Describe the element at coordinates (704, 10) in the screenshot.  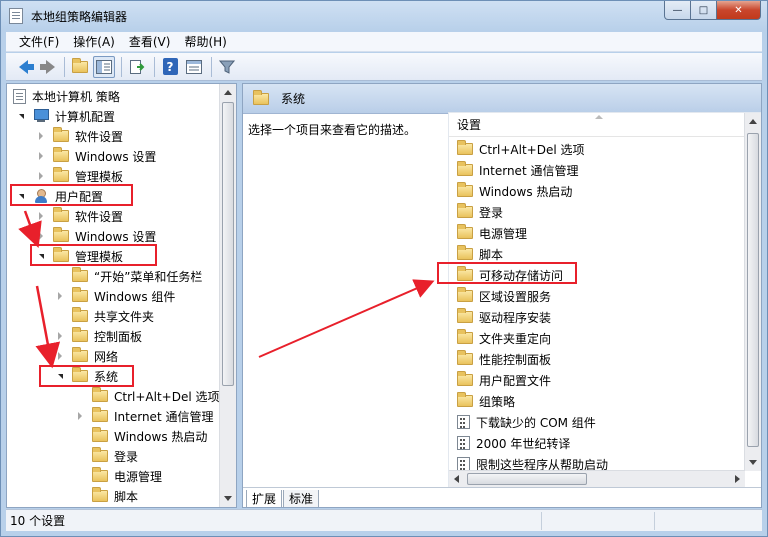
I see `maximize-button: □` at that location.